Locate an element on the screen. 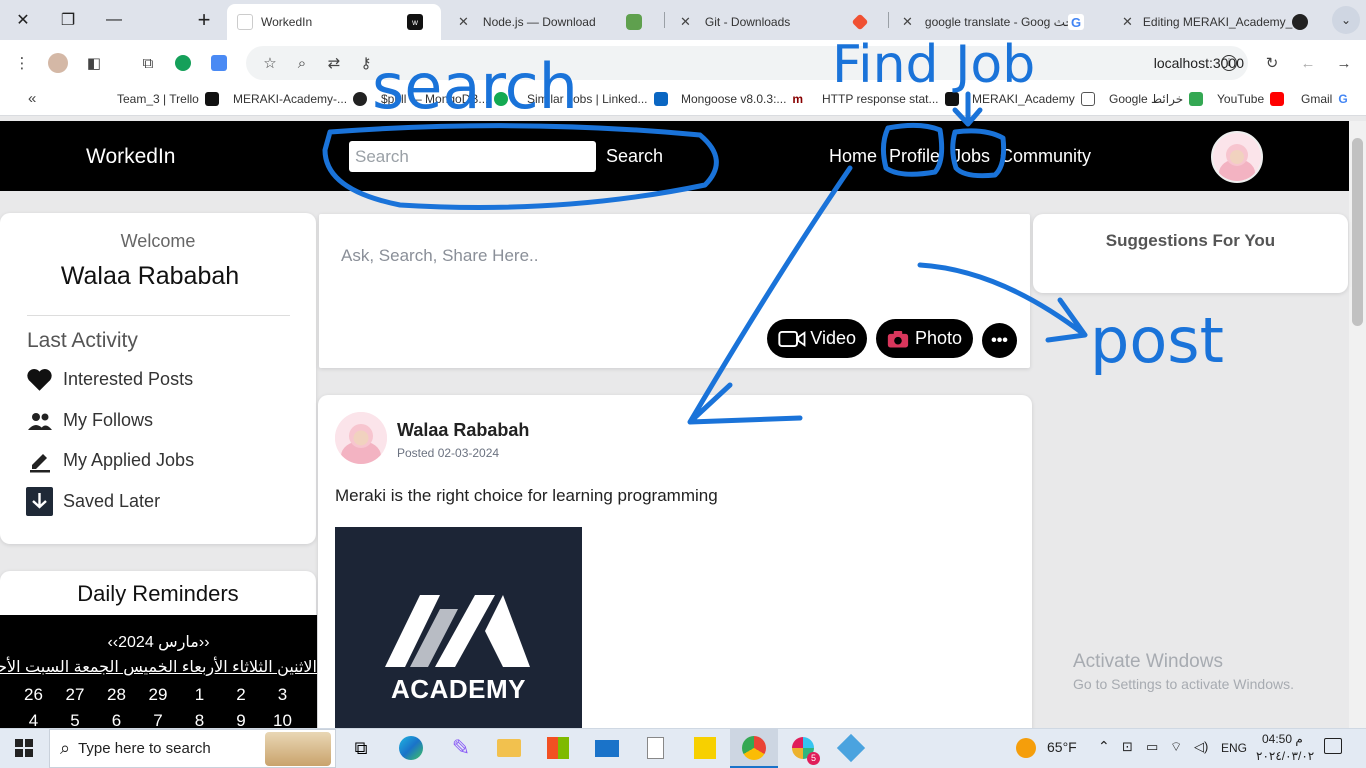 This screenshot has height=768, width=1366. tab-nodejs: ✕ Node.js — Download is located at coordinates (553, 22).